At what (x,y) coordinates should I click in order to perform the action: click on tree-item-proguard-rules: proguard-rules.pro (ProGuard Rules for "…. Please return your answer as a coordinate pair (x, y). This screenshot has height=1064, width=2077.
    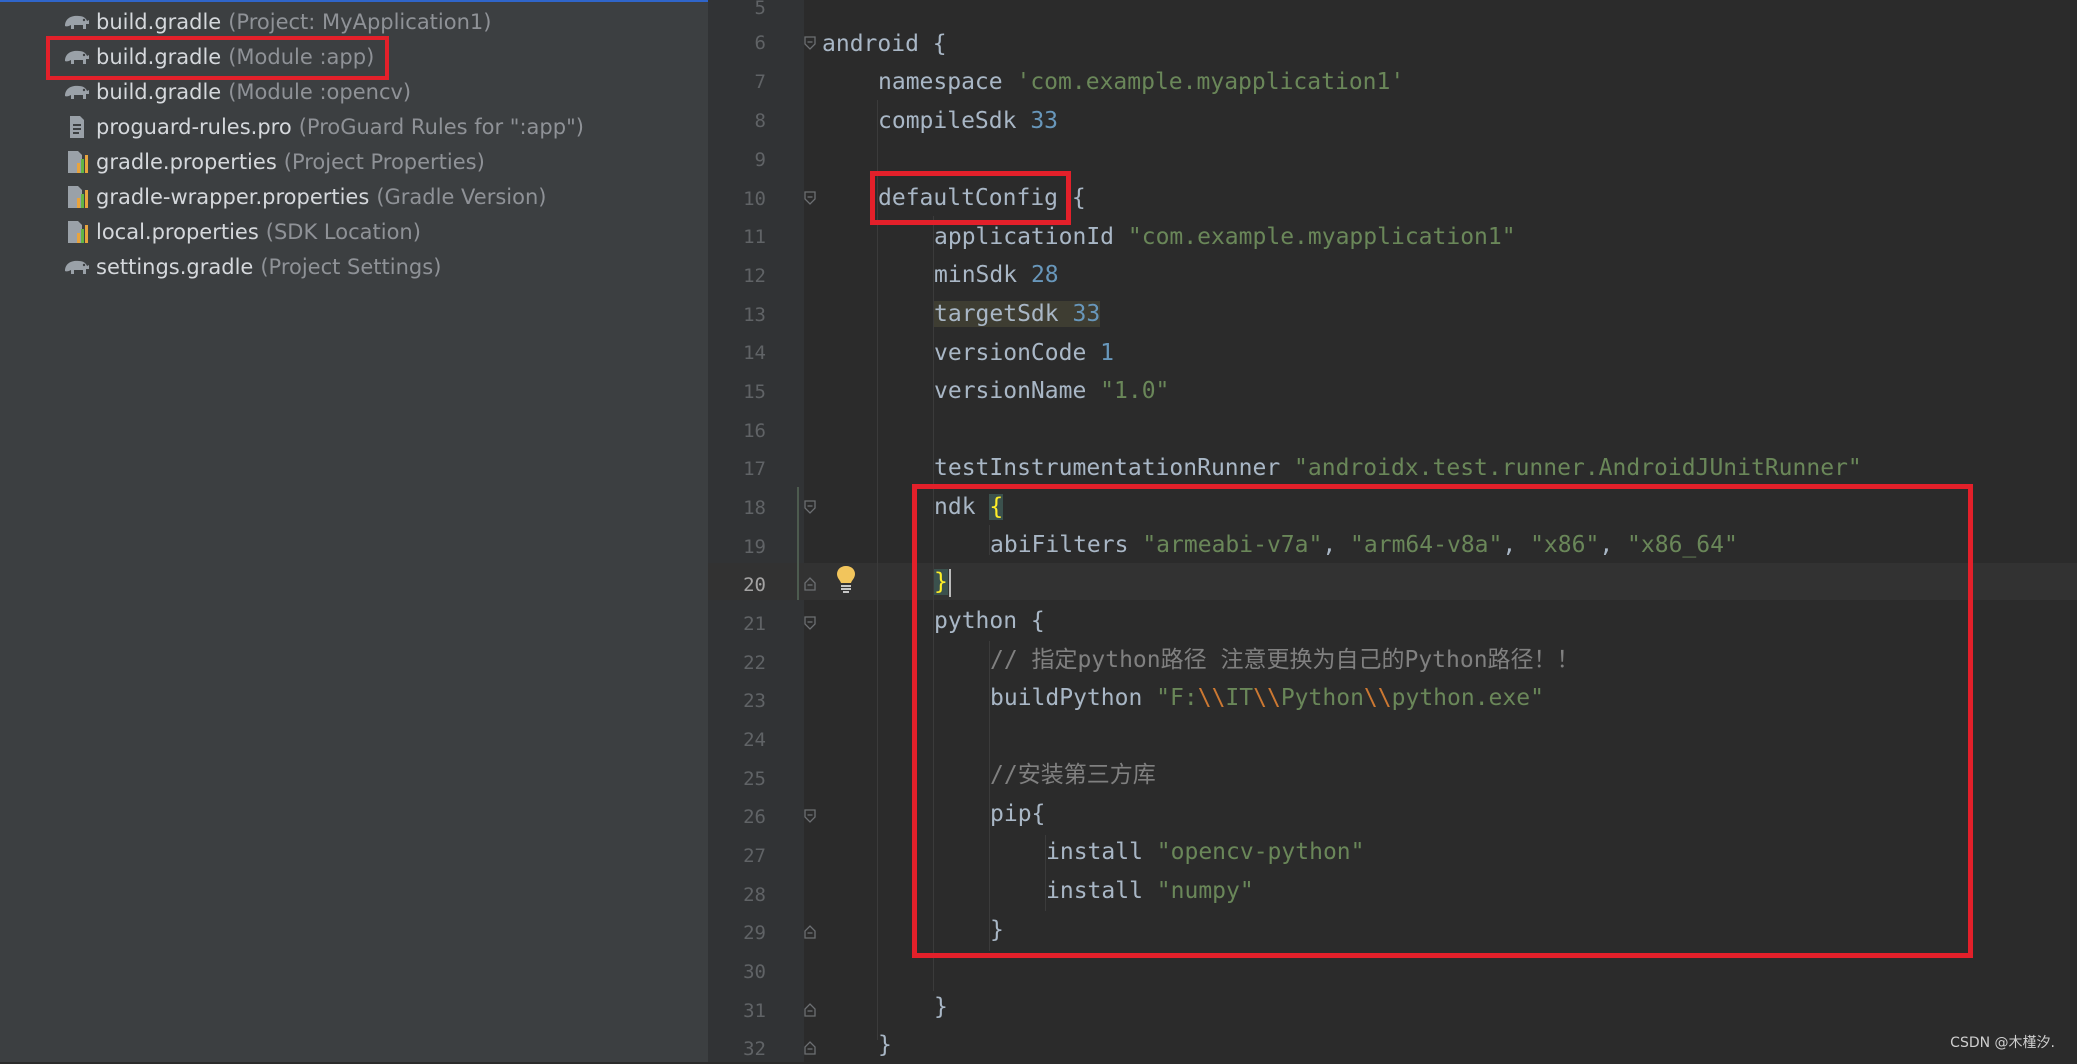
    Looking at the image, I should click on (323, 126).